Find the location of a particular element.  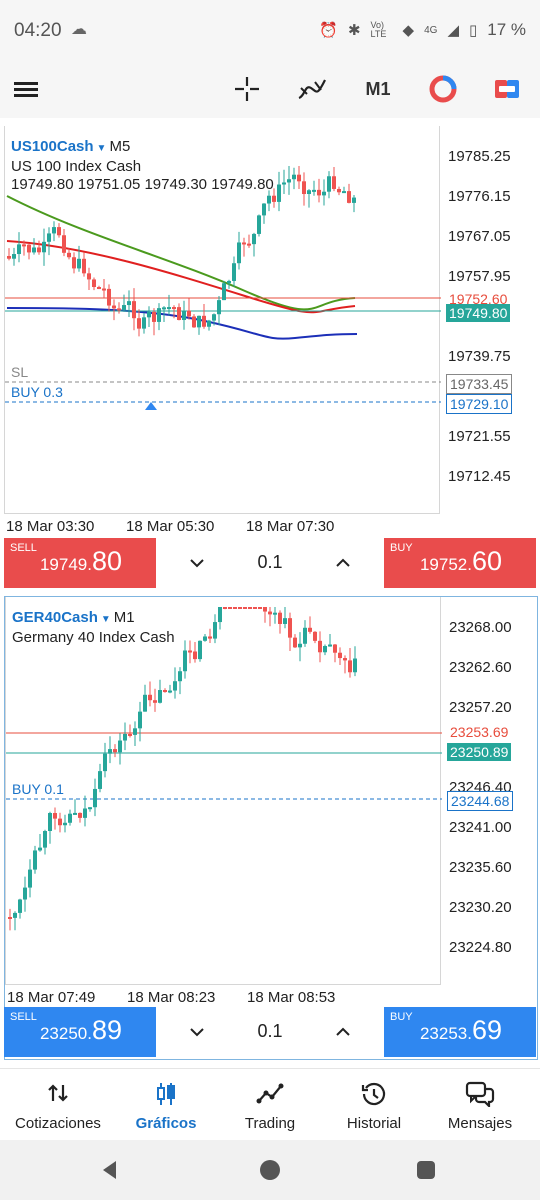

indicators-icon is located at coordinates (312, 89).